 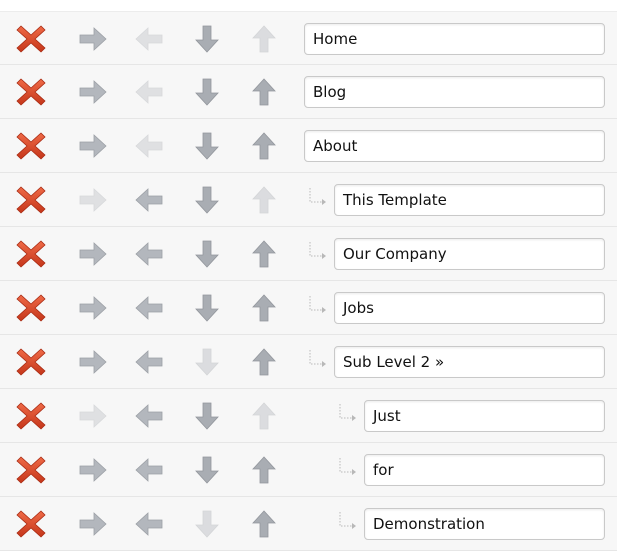 I want to click on menu-item-title-input: Just, so click(x=484, y=416).